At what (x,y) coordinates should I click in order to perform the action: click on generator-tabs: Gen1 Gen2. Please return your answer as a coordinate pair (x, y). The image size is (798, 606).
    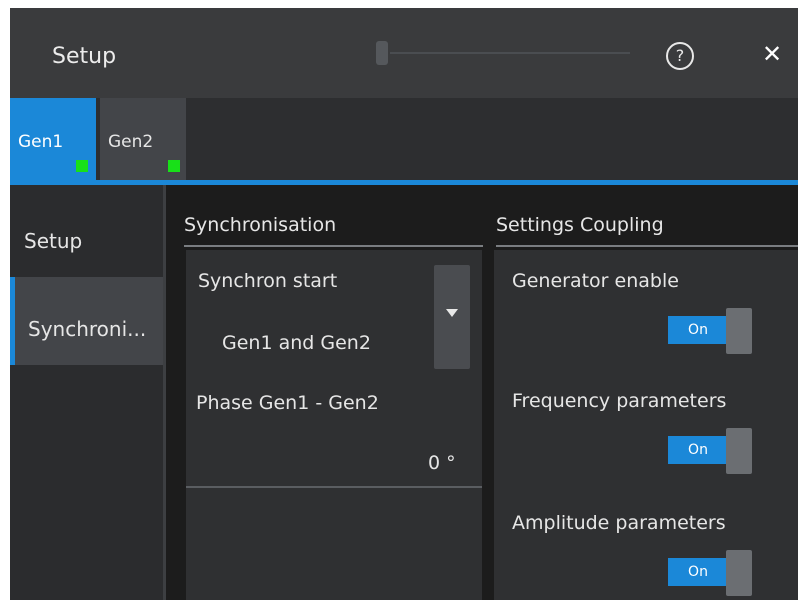
    Looking at the image, I should click on (404, 140).